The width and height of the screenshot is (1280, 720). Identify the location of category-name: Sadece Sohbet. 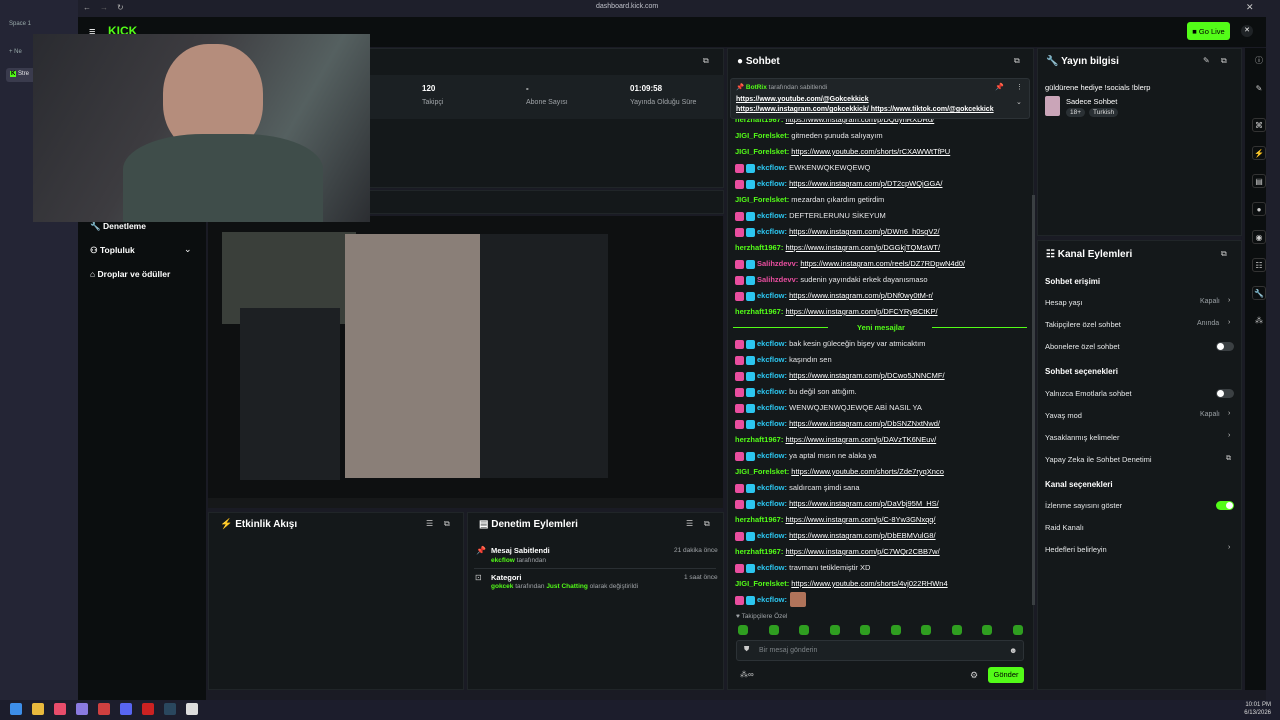
(1091, 101).